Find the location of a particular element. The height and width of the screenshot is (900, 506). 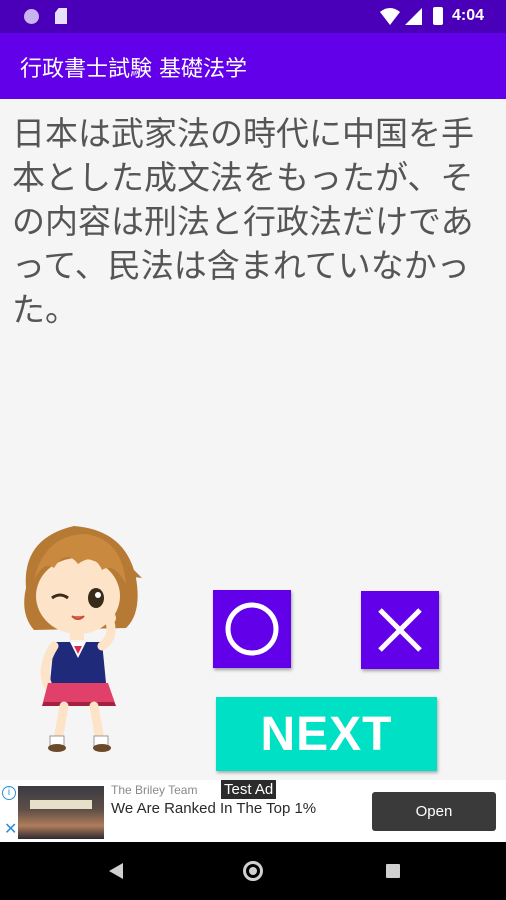

ad-close-icon: ✕ is located at coordinates (10, 830).